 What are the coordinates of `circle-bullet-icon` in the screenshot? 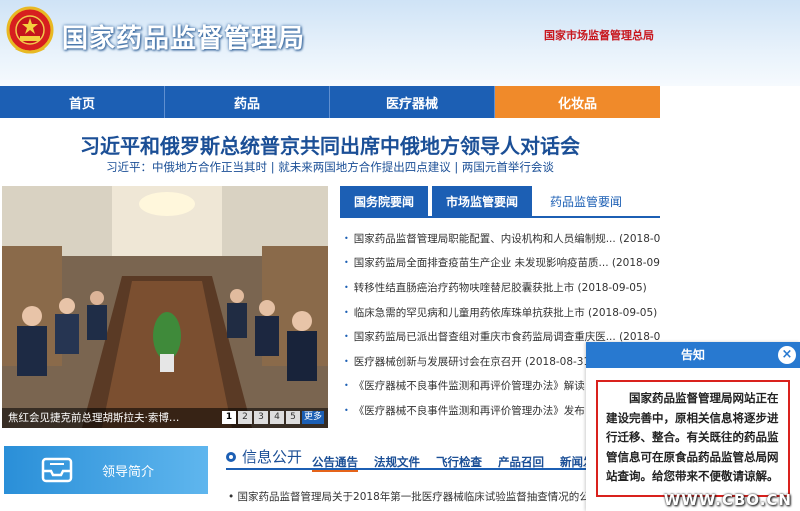 It's located at (231, 456).